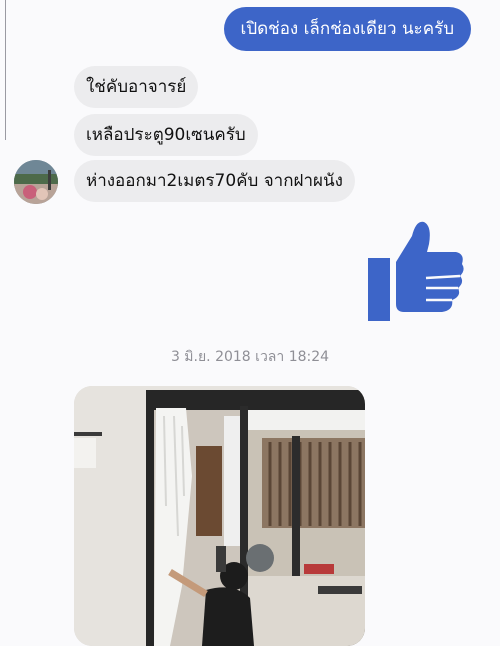  Describe the element at coordinates (214, 181) in the screenshot. I see `received-message-bubble: ห่างออกมา2เมตร70คับ จากฝาผนัง` at that location.